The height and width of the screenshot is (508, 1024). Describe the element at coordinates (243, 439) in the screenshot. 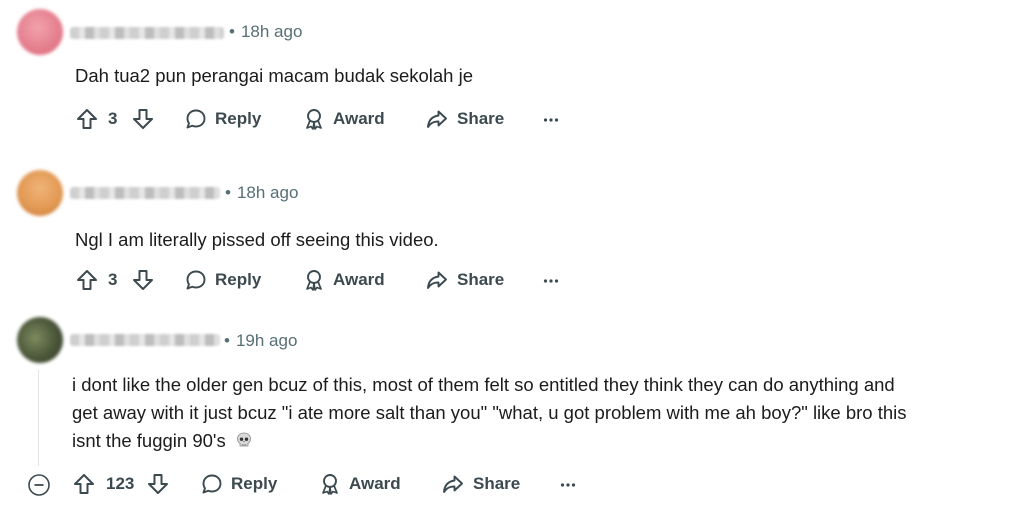

I see `skull-emoji-icon` at that location.